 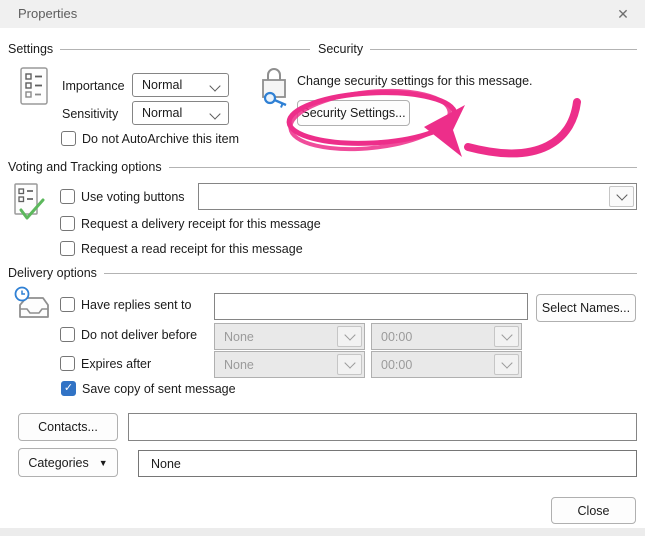 What do you see at coordinates (139, 335) in the screenshot?
I see `deliver-before-label: Do not deliver before` at bounding box center [139, 335].